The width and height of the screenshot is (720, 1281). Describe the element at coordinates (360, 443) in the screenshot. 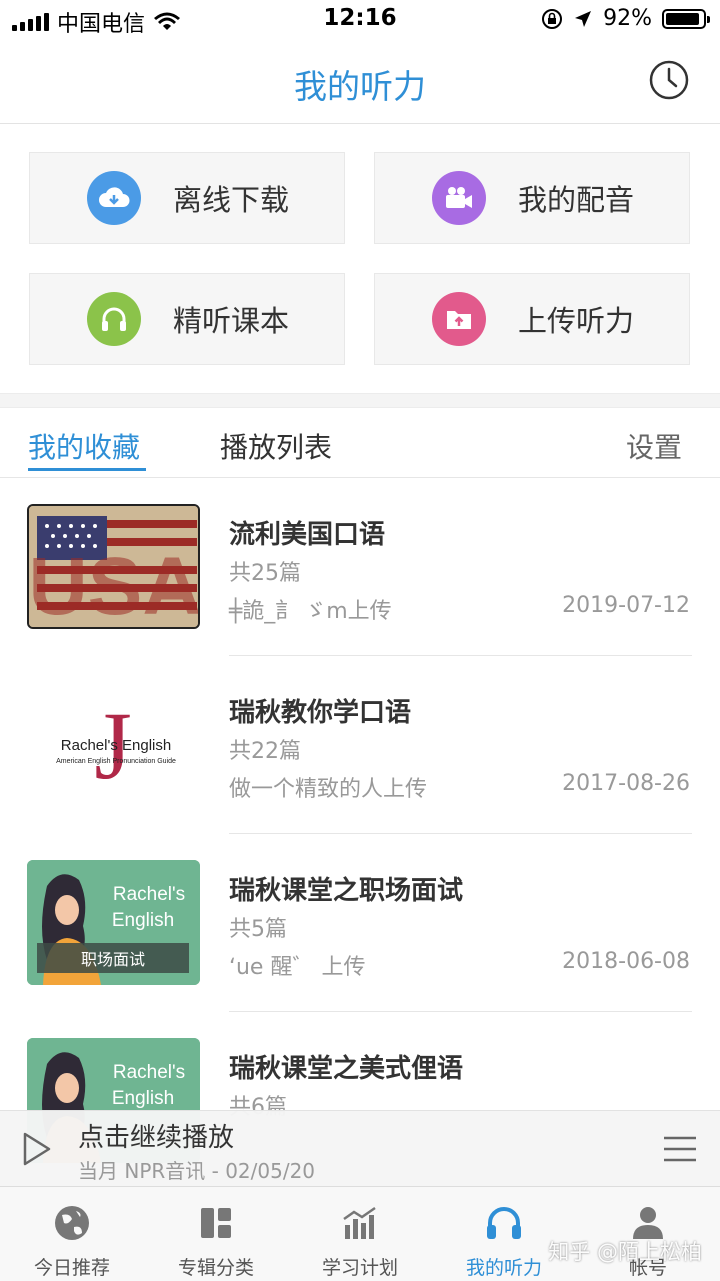

I see `tab-strip: 我的收藏 播放列表 设置` at that location.